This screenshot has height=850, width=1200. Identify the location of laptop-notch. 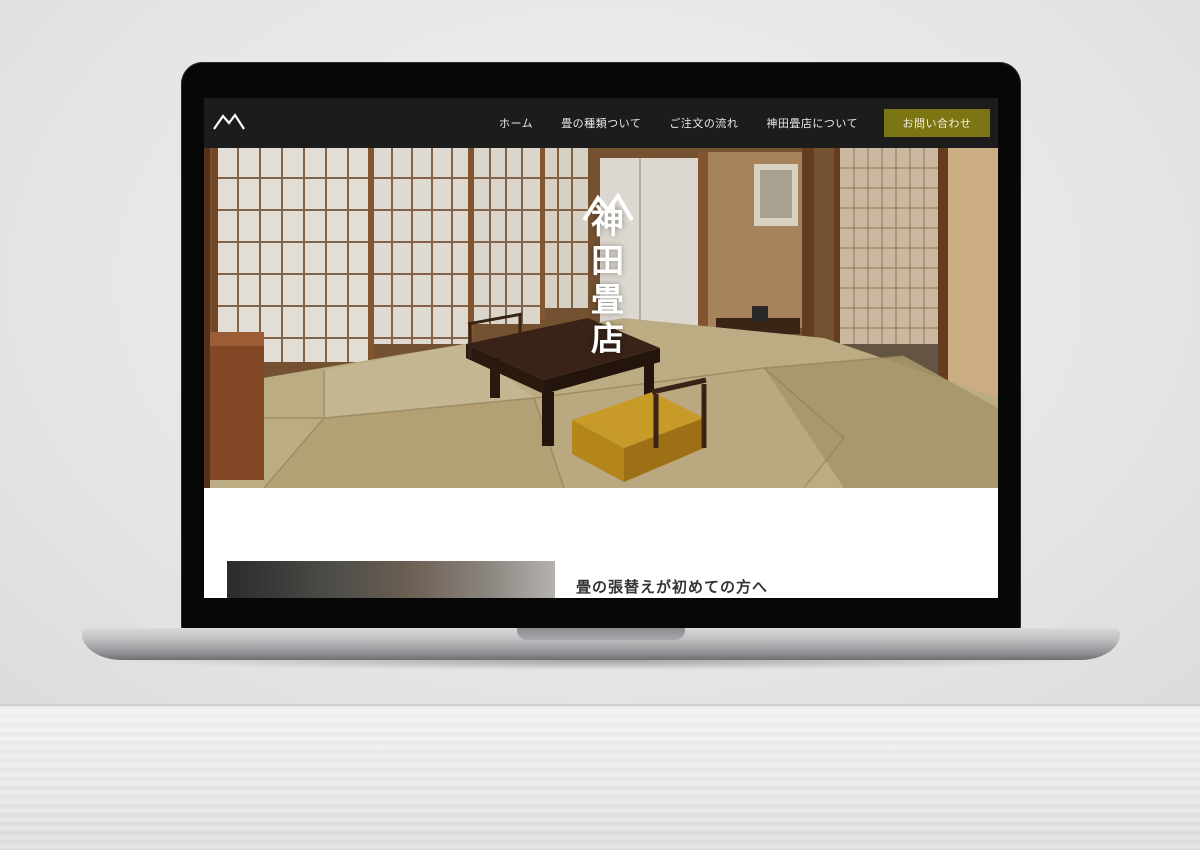
(601, 634).